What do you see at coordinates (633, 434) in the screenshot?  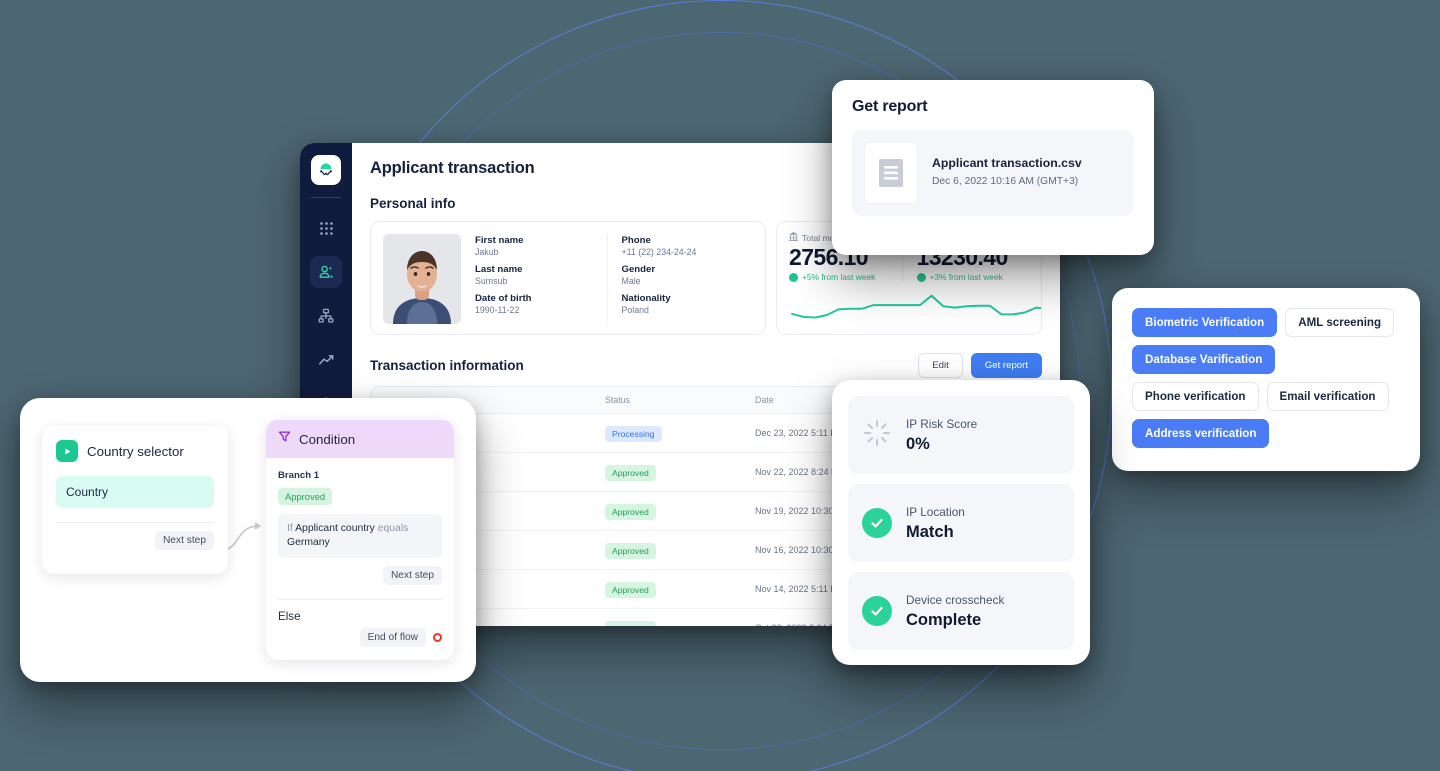 I see `status-badge: Processing` at bounding box center [633, 434].